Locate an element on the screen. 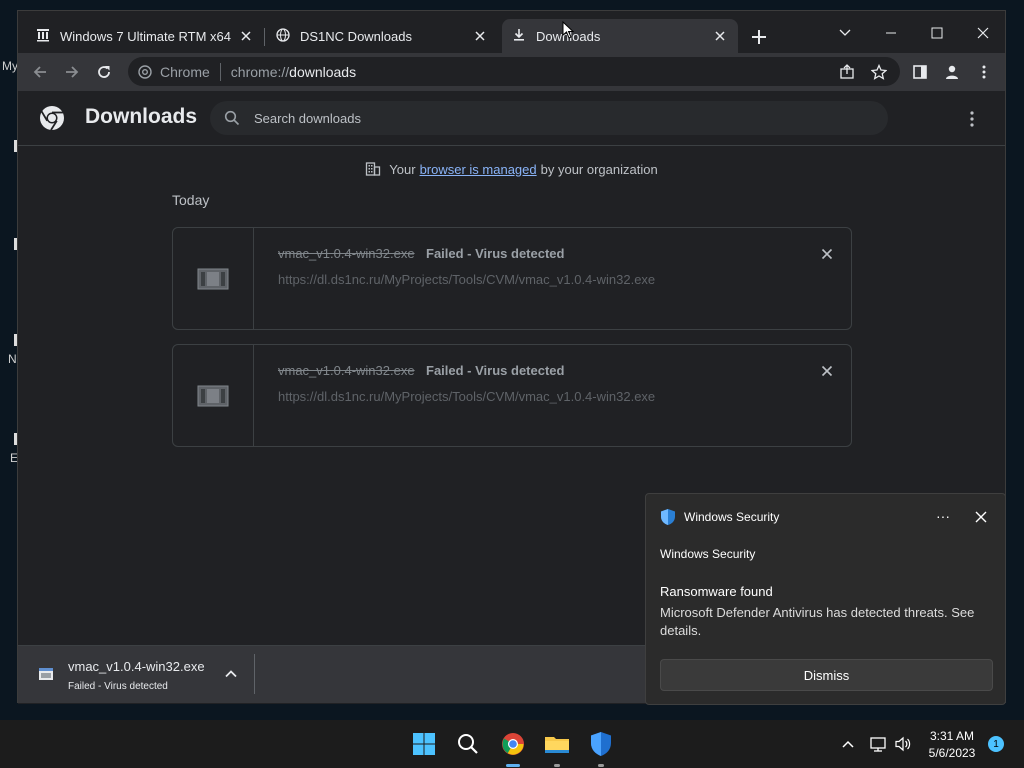 This screenshot has width=1024, height=768. taskbar-search-icon is located at coordinates (468, 744).